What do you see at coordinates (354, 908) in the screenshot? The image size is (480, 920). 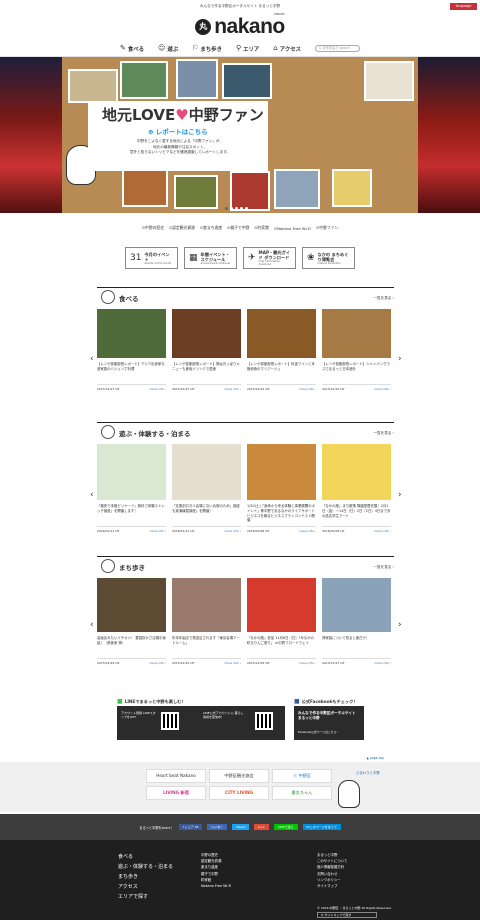 I see `copyright: © 2016 中野区 ・まるっと中野 All Rights Reserved.` at bounding box center [354, 908].